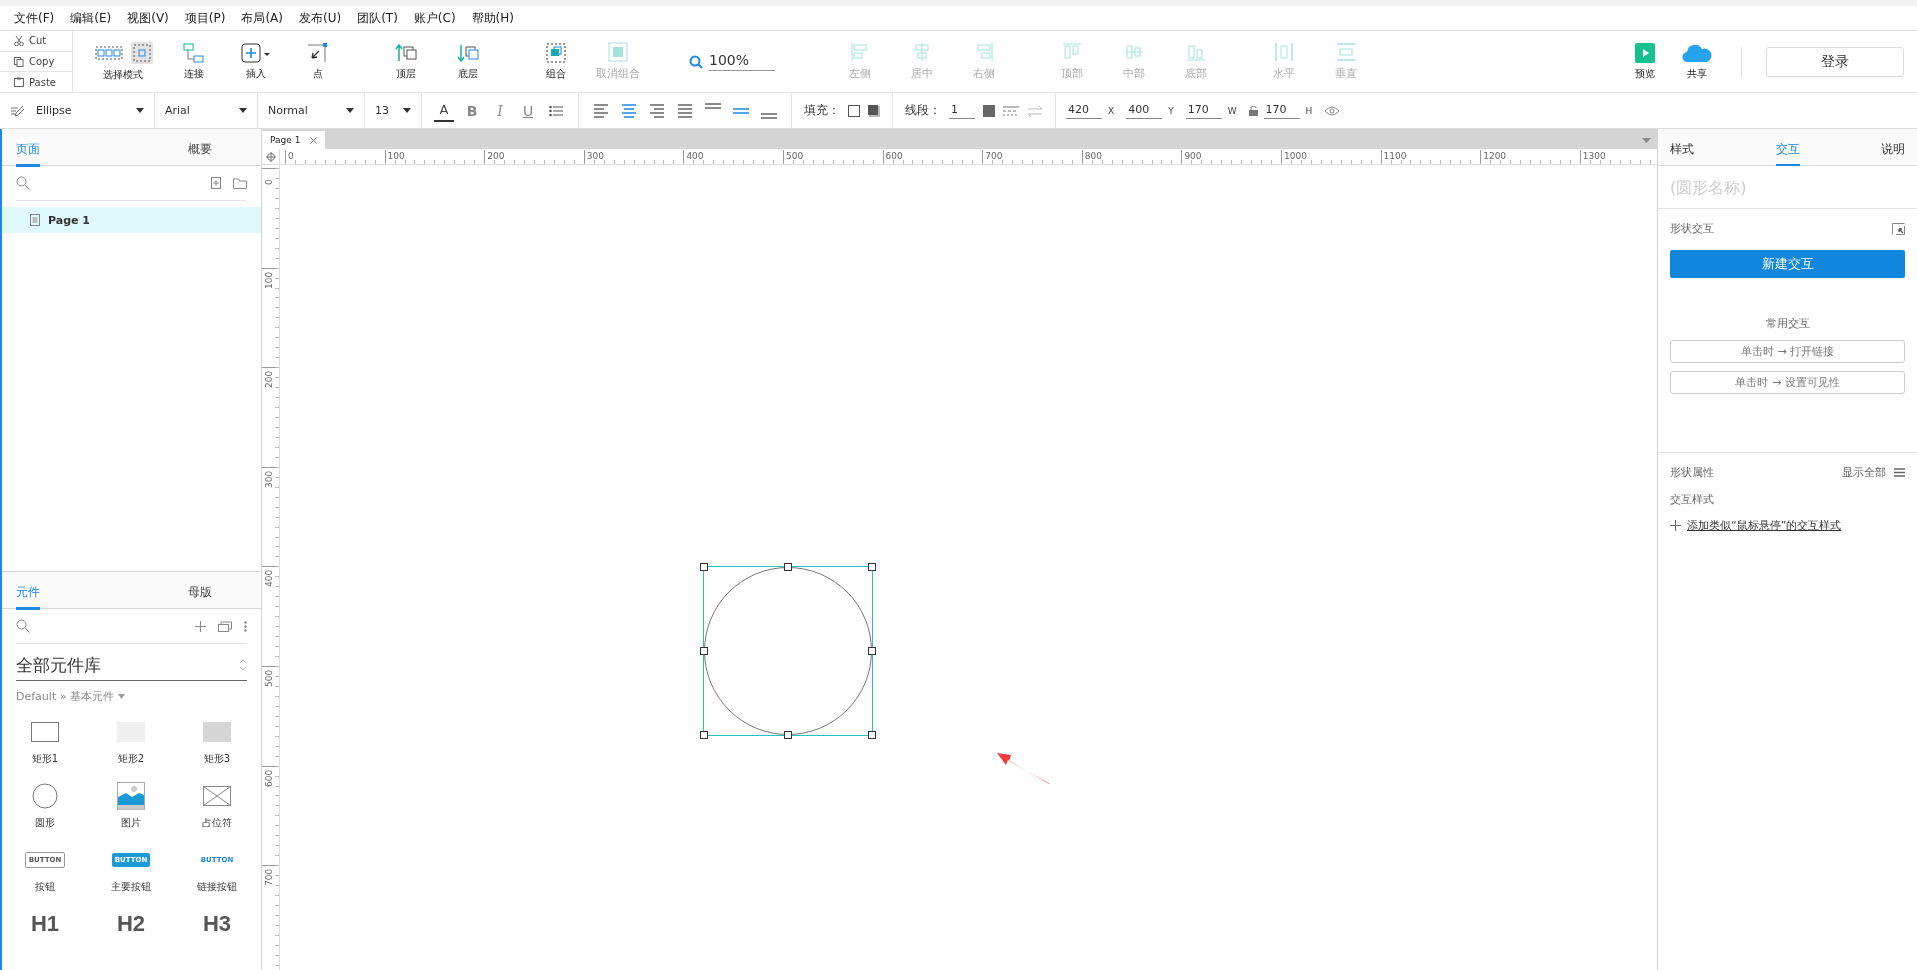  Describe the element at coordinates (131, 806) in the screenshot. I see `widget-item: 图片` at that location.